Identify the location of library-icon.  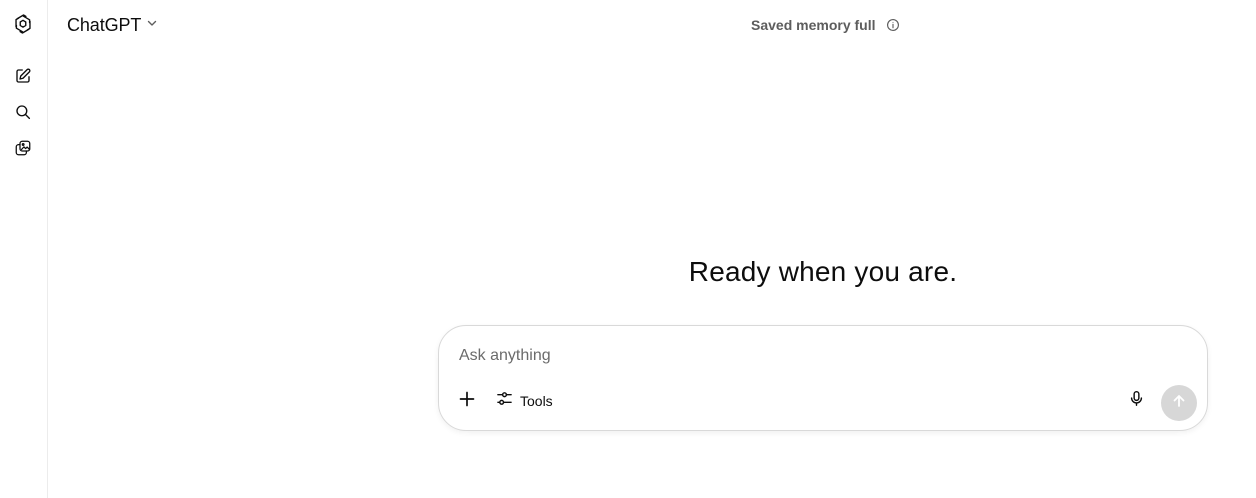
(23, 148).